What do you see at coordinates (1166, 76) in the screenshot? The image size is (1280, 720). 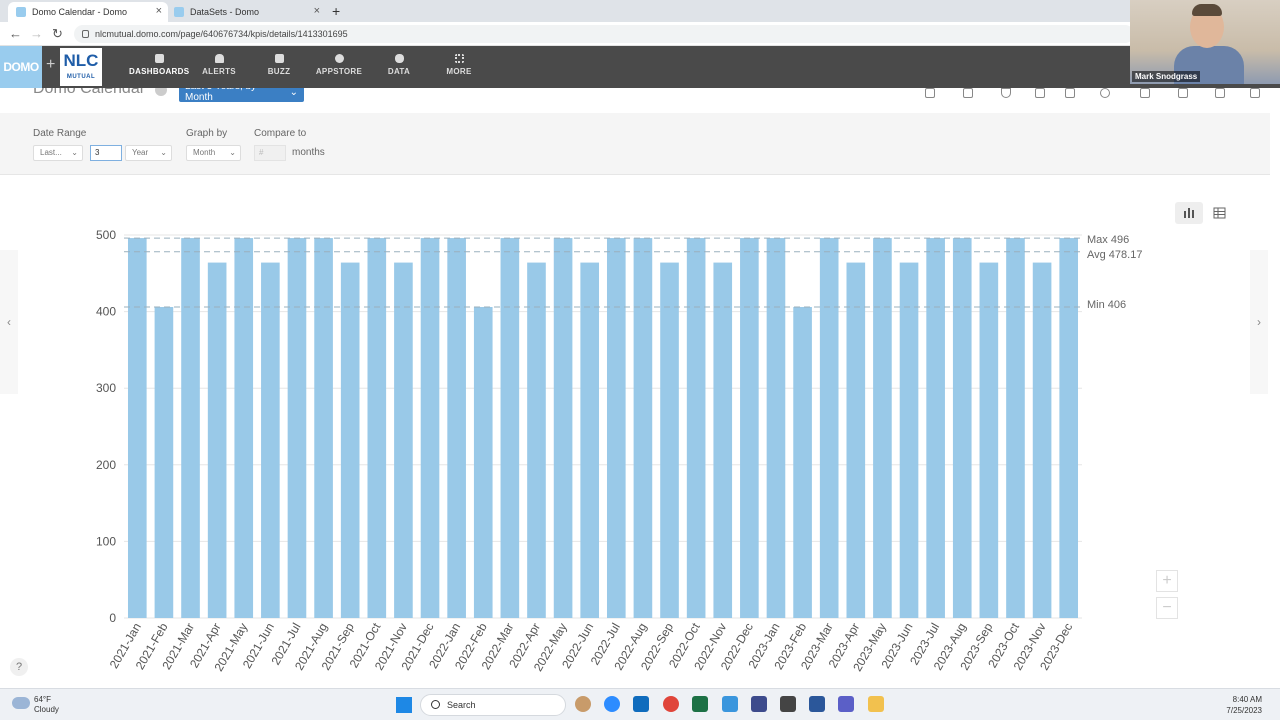 I see `participant-name: Mark Snodgrass` at bounding box center [1166, 76].